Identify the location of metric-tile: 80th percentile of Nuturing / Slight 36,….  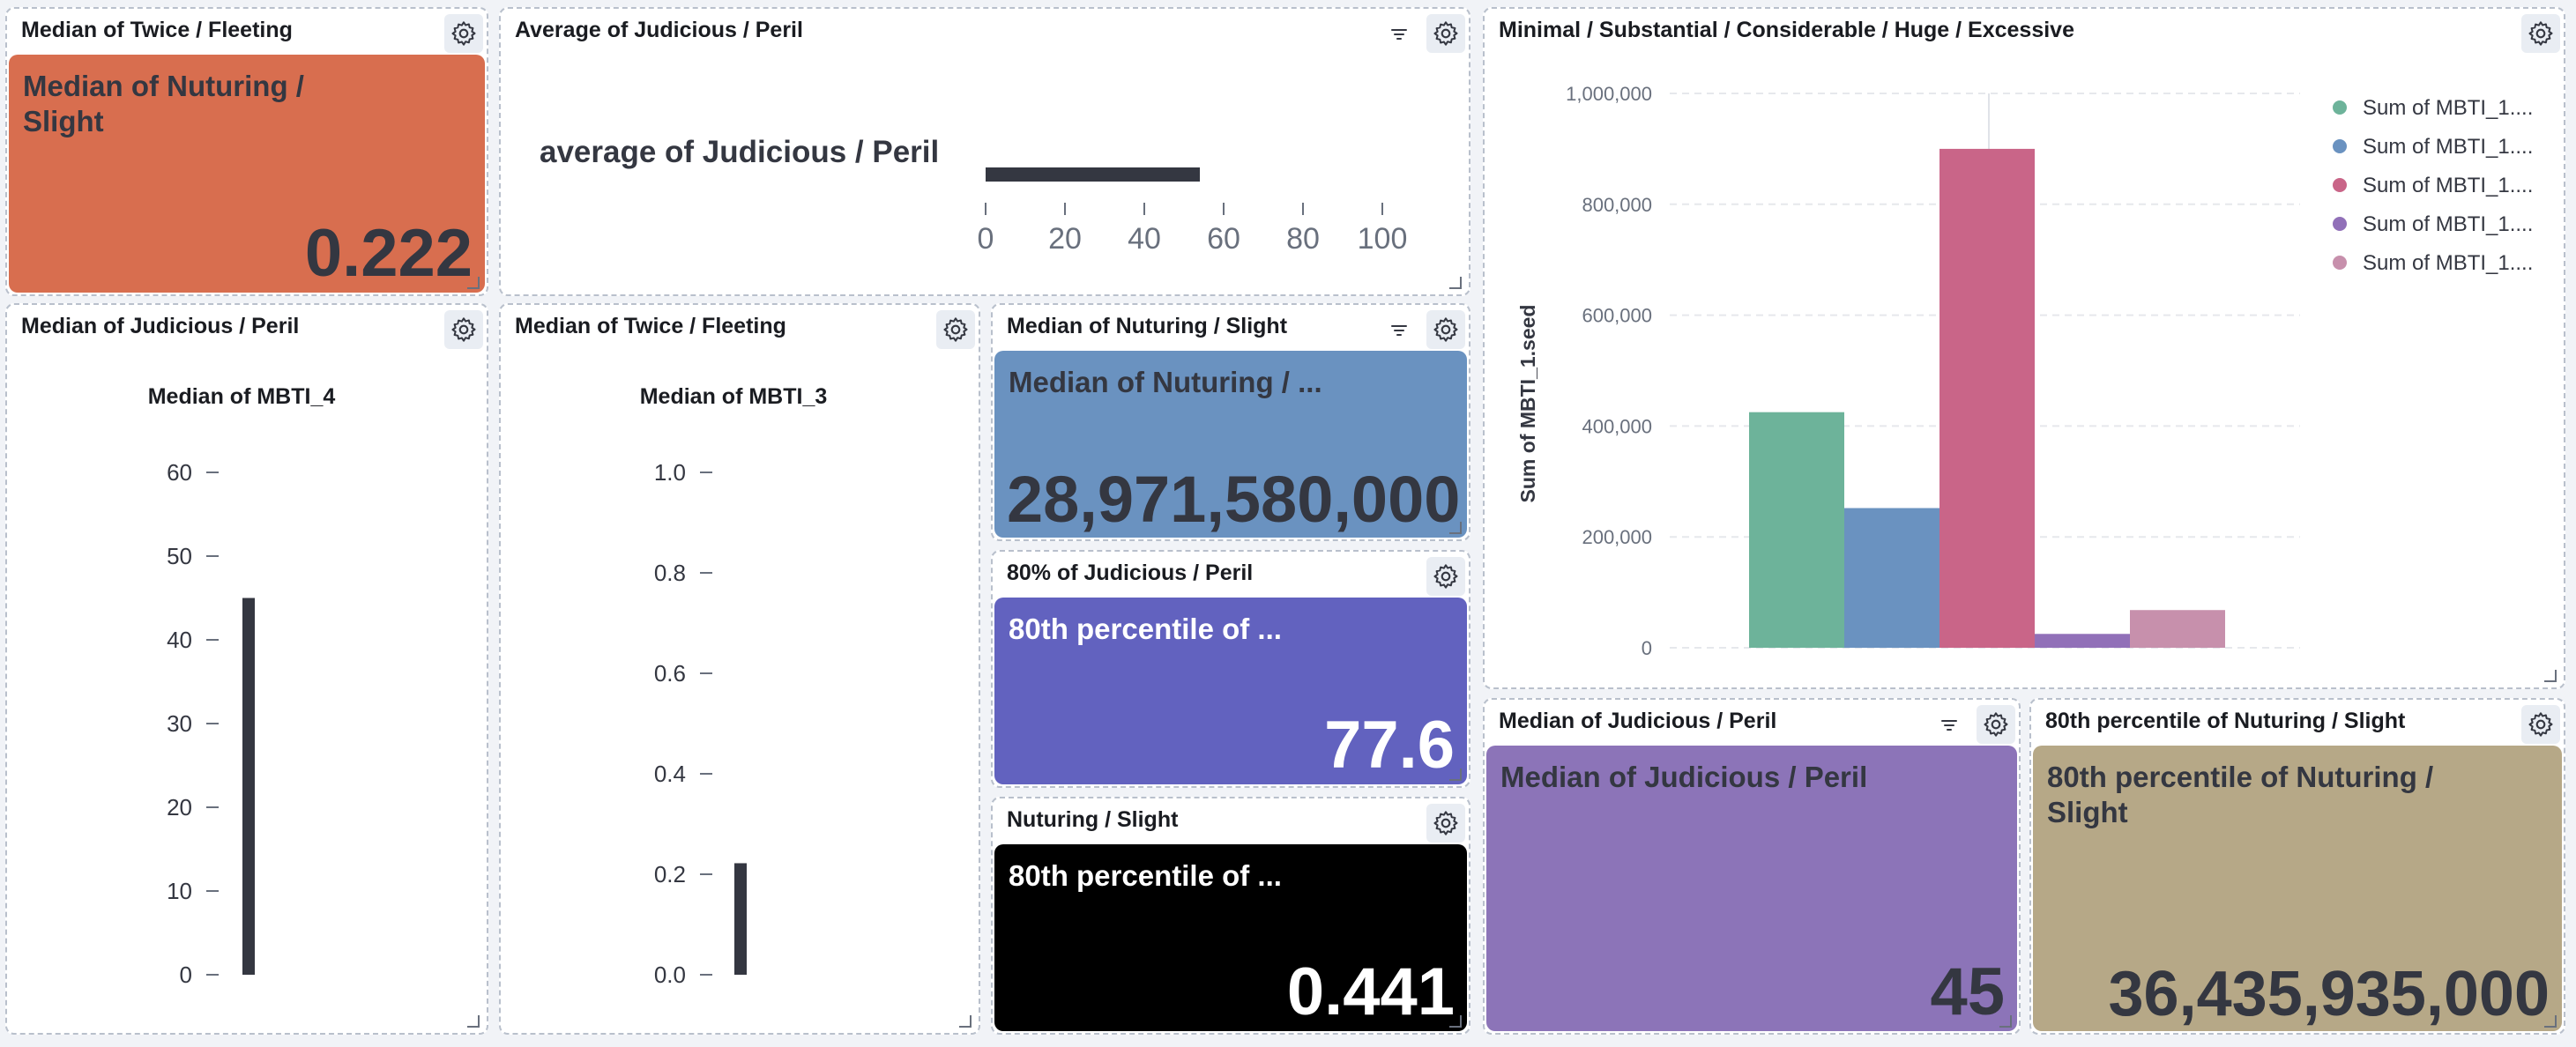
(2297, 888).